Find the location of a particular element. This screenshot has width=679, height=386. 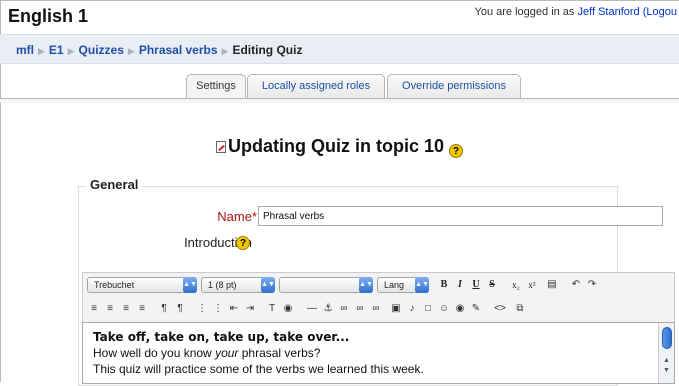

lang-value: Lang is located at coordinates (394, 285).